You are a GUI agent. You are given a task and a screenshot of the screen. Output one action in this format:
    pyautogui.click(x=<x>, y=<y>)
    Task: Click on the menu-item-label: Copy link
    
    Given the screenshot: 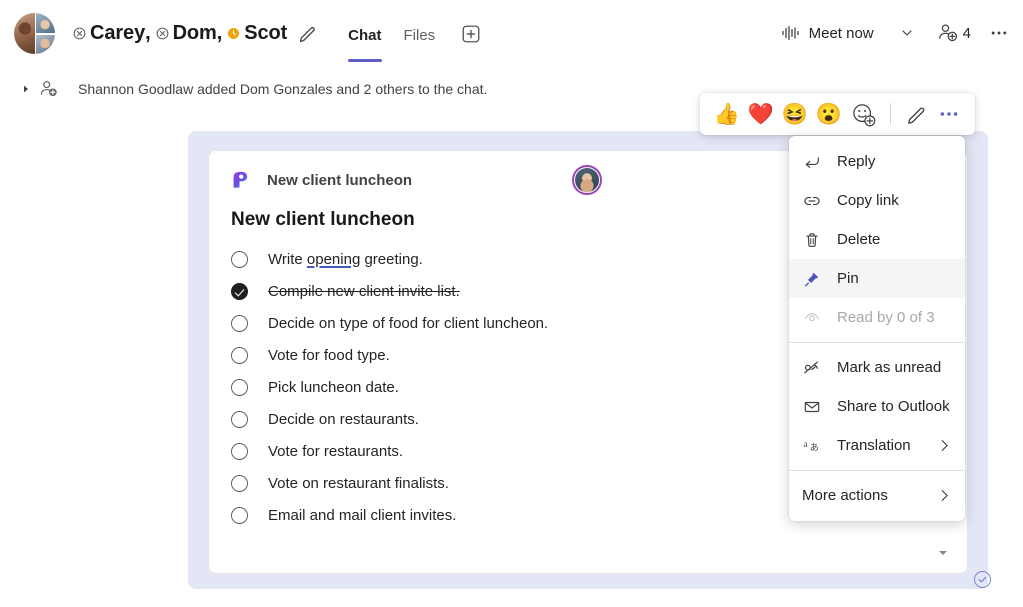 What is the action you would take?
    pyautogui.click(x=868, y=200)
    